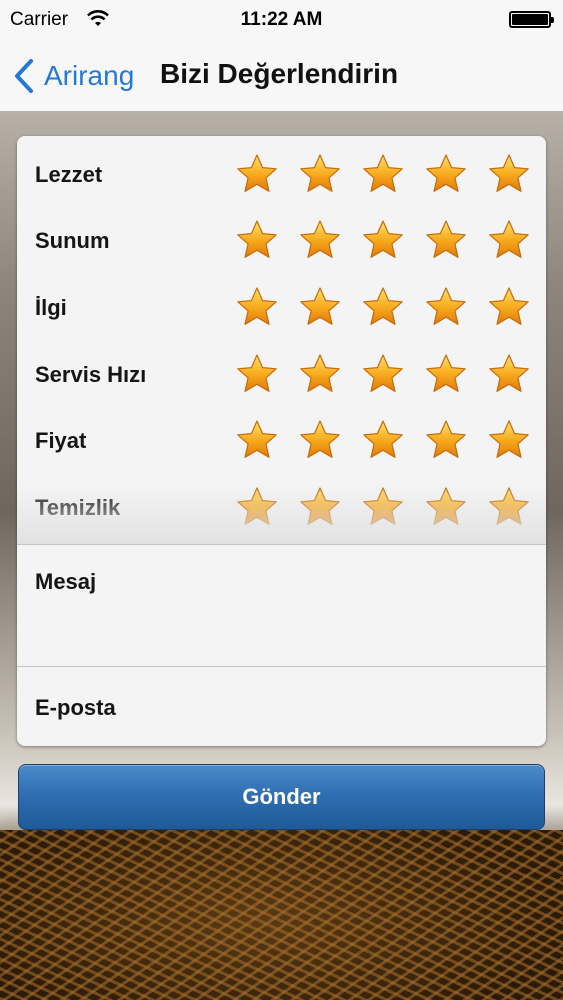 This screenshot has width=563, height=1000. I want to click on rating-row: Fiyat, so click(281, 439).